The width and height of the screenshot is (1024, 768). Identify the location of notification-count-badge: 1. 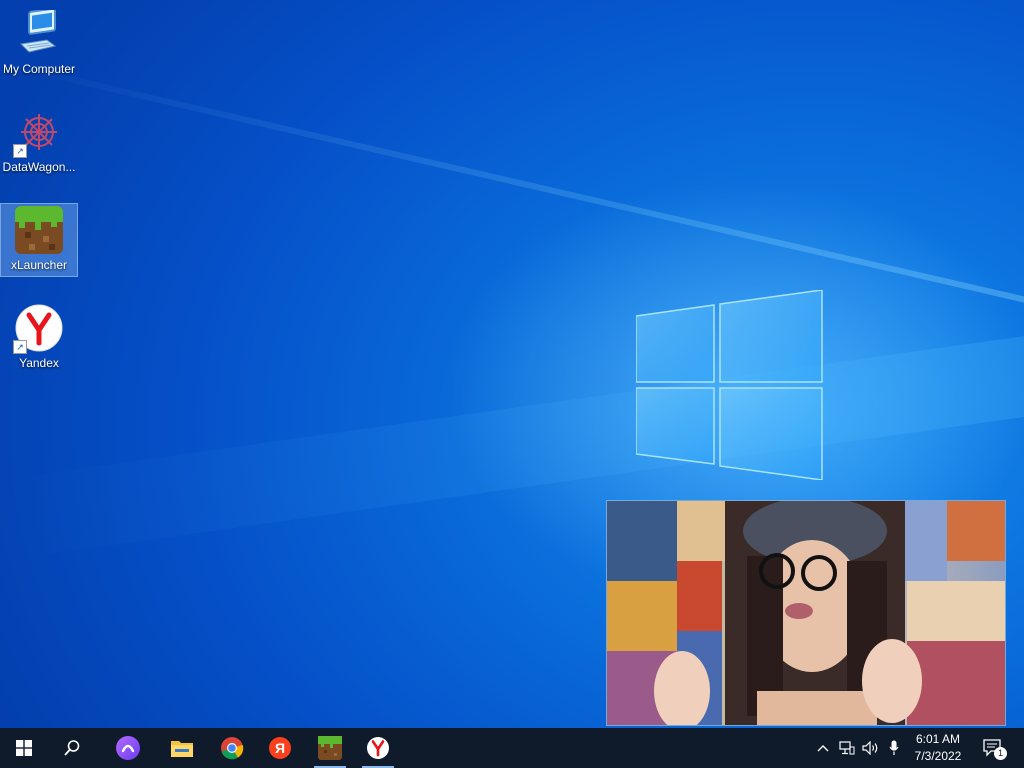
(1000, 753).